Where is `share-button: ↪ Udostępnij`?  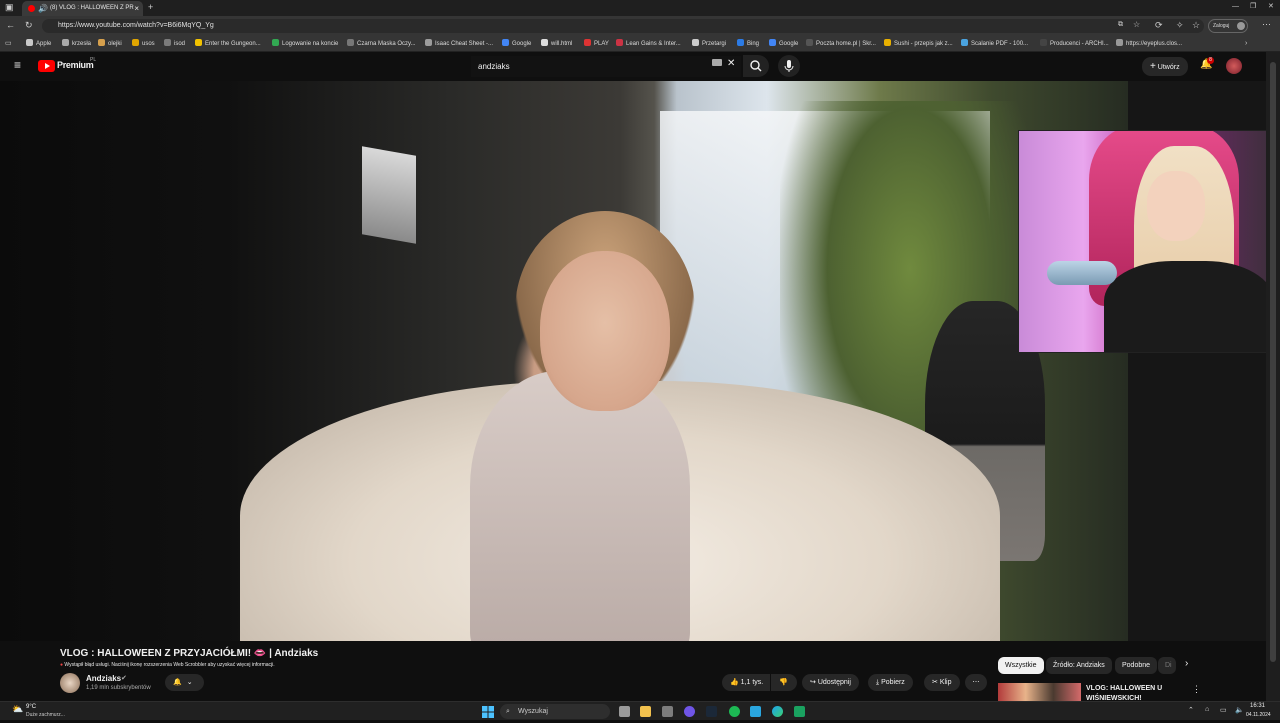 share-button: ↪ Udostępnij is located at coordinates (830, 682).